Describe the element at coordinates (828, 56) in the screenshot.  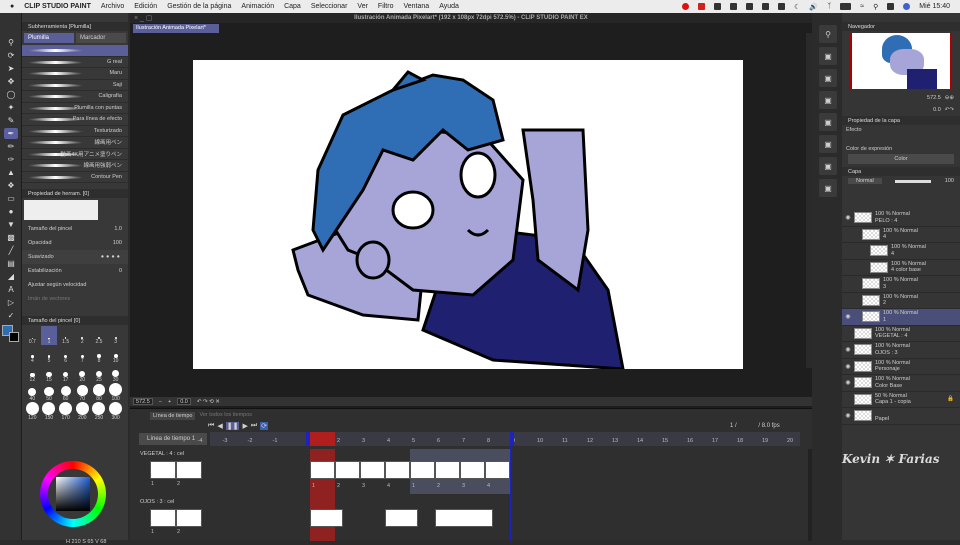
I see `material-icon: ▣` at that location.